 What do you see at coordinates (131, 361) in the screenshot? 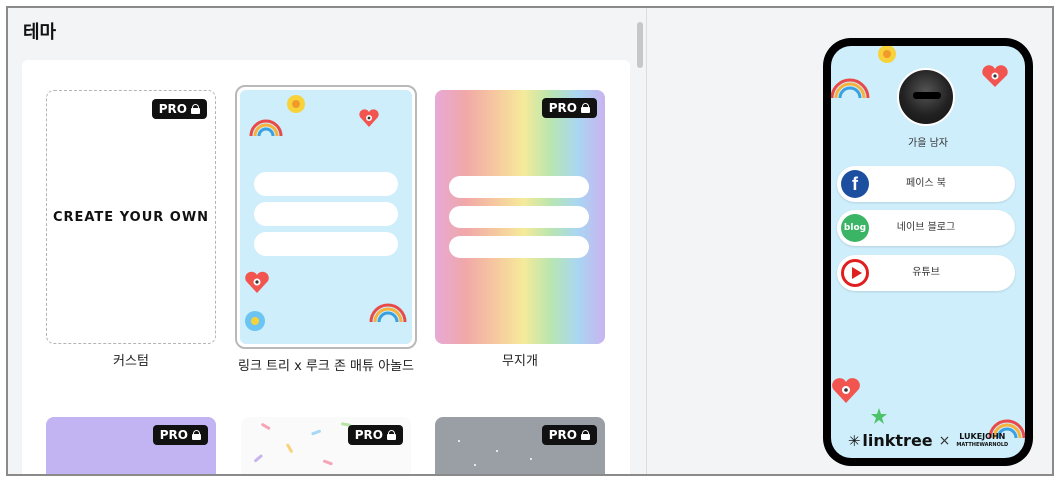
I see `theme-caption: 커스텀` at bounding box center [131, 361].